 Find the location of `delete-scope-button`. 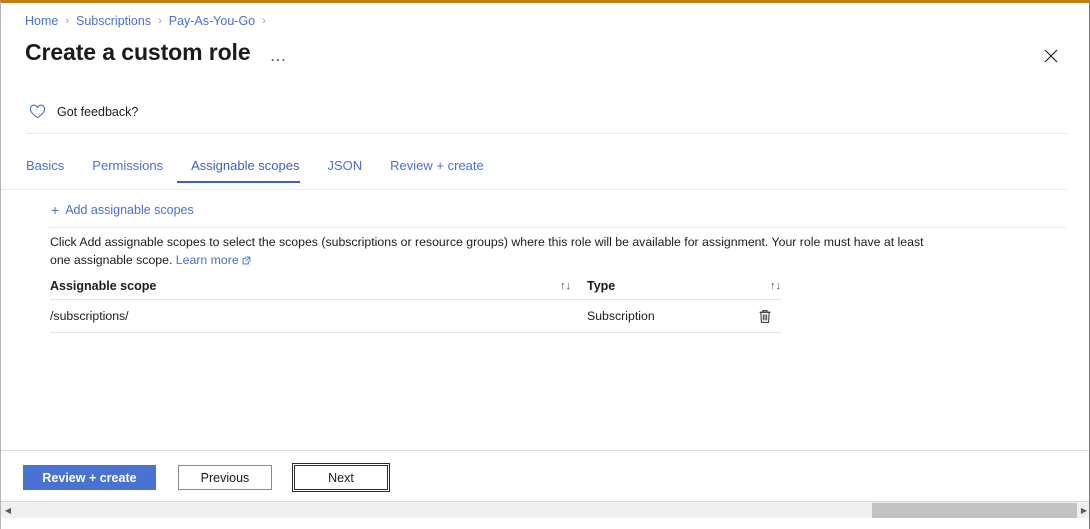

delete-scope-button is located at coordinates (765, 316).